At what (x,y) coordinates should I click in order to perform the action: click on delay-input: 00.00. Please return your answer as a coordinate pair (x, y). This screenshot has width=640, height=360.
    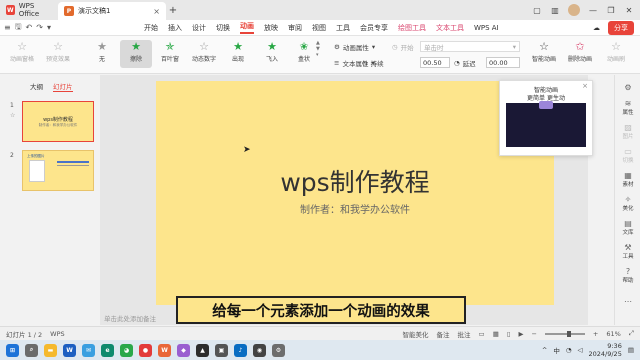
    Looking at the image, I should click on (503, 62).